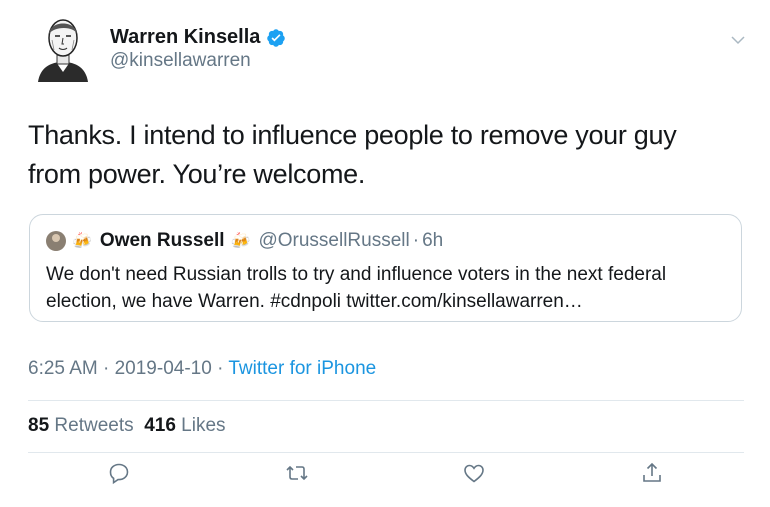 The image size is (770, 507). I want to click on author-handle: @kinsellawarren, so click(180, 61).